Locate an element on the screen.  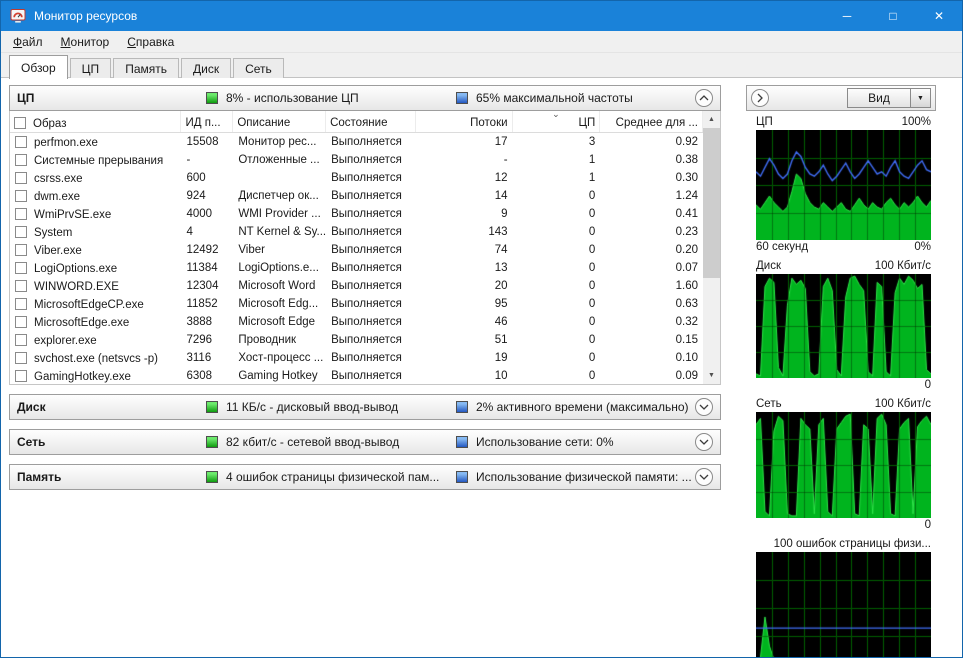
menu-item-file: Файл is located at coordinates (28, 41).